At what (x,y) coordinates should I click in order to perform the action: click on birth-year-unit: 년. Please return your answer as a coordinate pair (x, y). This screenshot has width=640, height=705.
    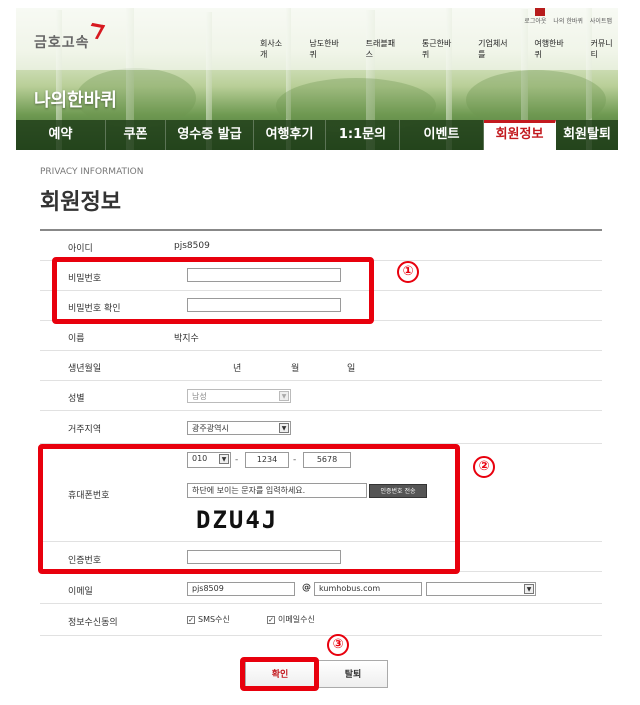
    Looking at the image, I should click on (237, 369).